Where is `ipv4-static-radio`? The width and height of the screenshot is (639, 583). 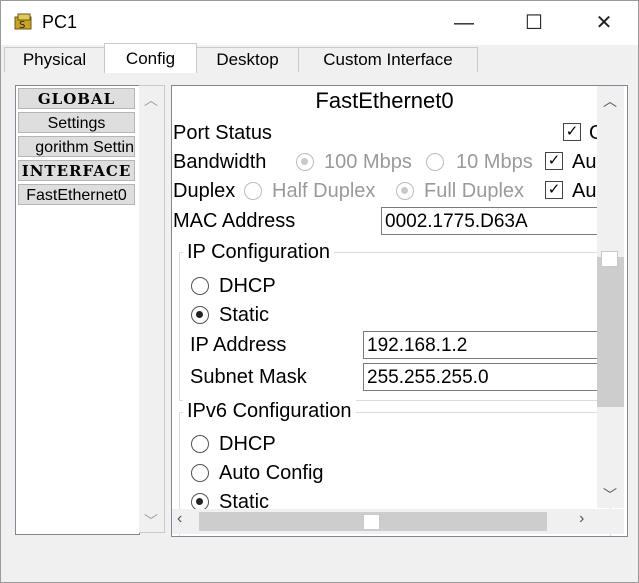
ipv4-static-radio is located at coordinates (200, 315).